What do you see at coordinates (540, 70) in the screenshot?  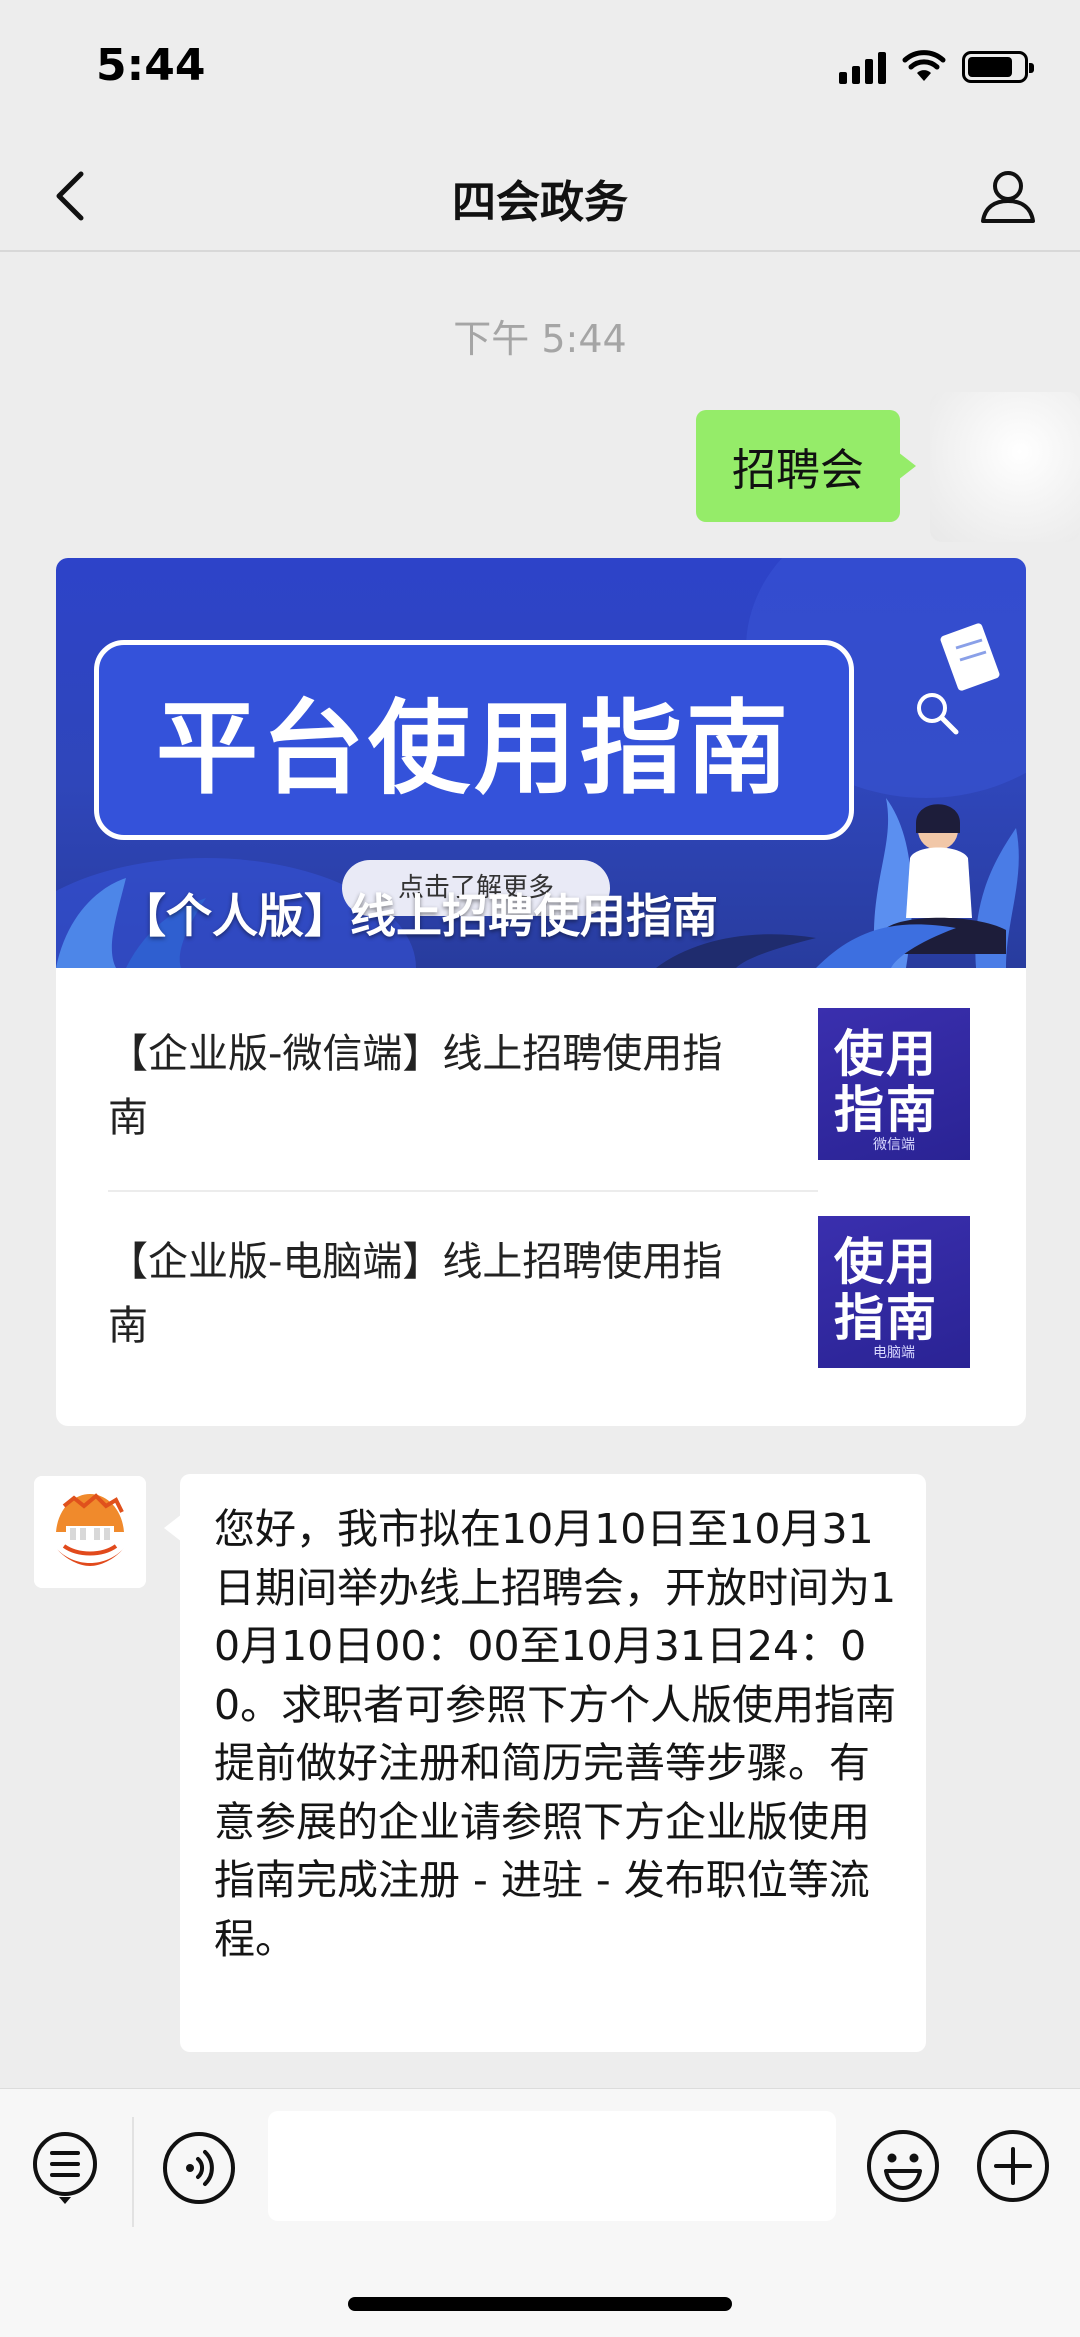 I see `status-bar: 5:44` at bounding box center [540, 70].